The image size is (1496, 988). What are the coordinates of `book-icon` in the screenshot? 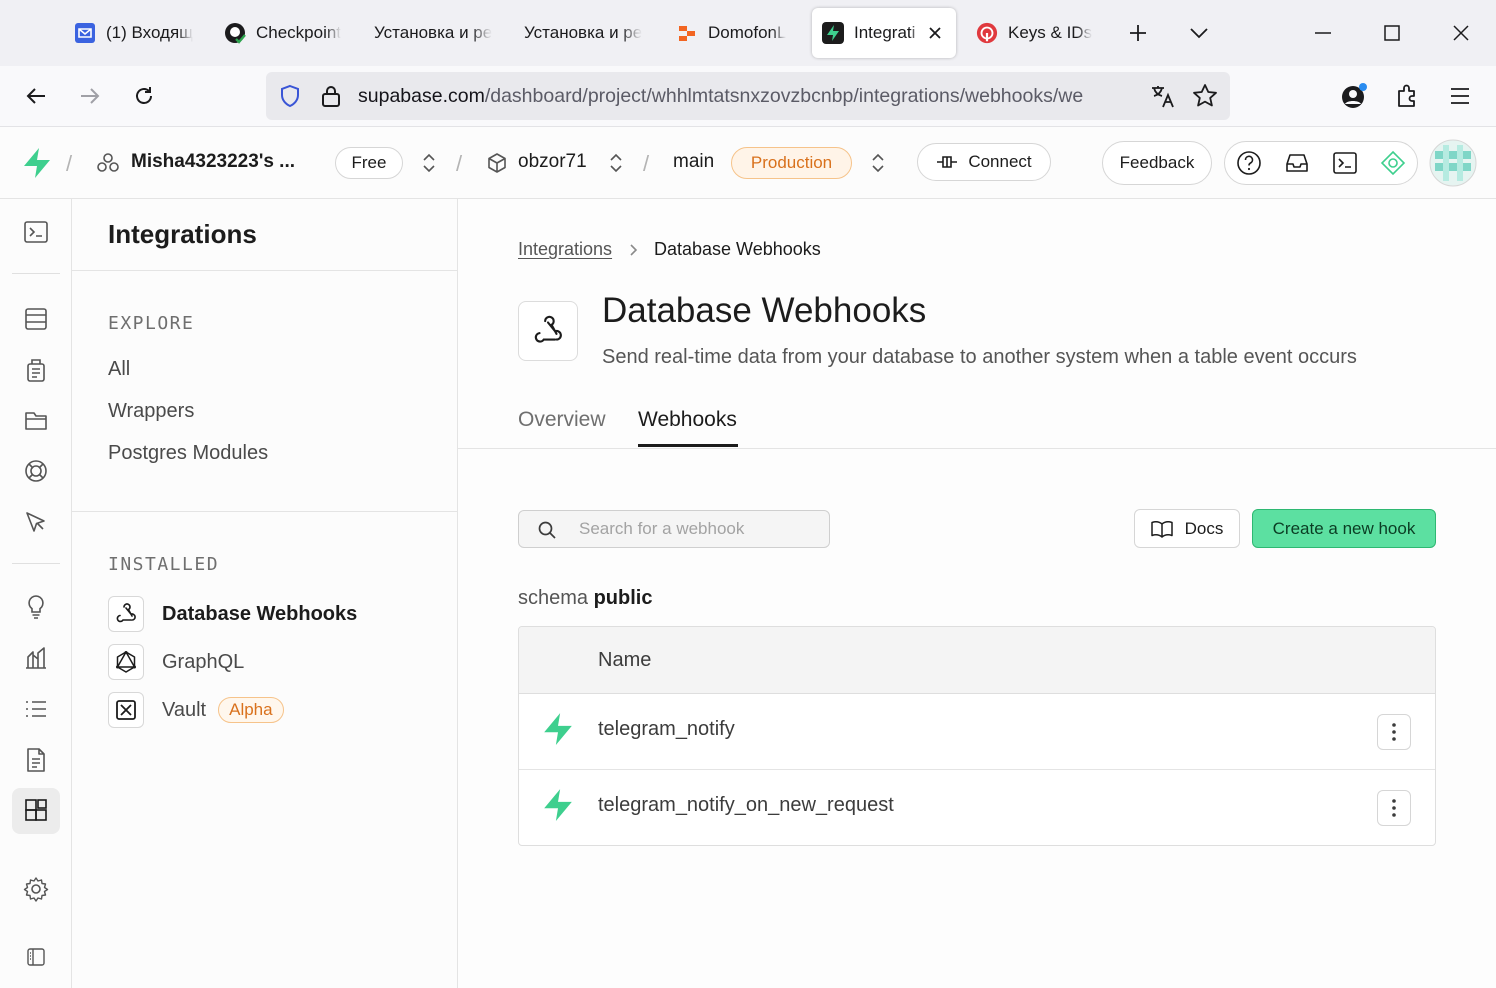 It's located at (1161, 529).